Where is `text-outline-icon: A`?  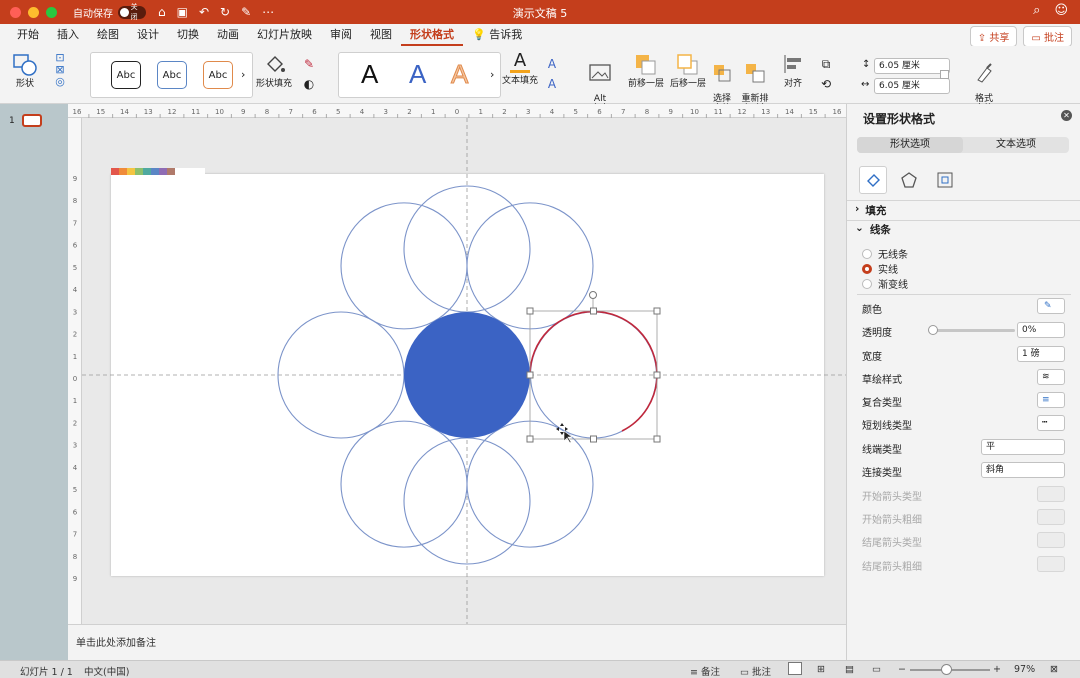
text-outline-icon: A is located at coordinates (552, 64).